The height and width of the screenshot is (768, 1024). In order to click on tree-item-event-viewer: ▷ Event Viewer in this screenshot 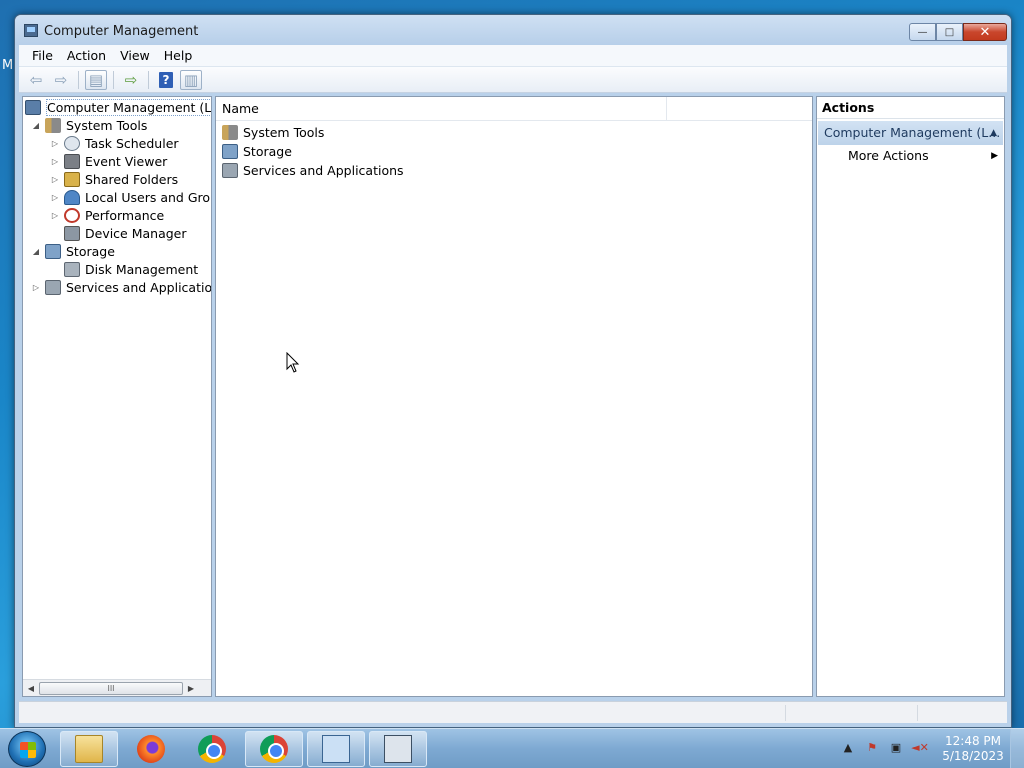, I will do `click(108, 161)`.